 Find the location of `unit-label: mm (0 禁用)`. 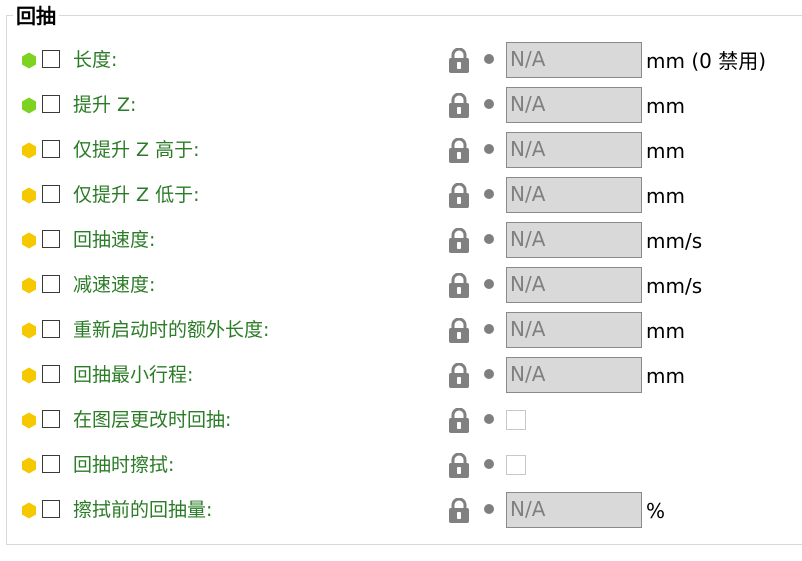

unit-label: mm (0 禁用) is located at coordinates (706, 61).